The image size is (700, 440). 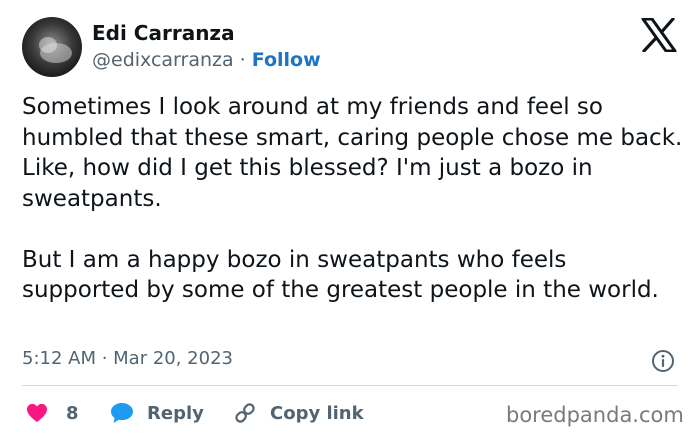 I want to click on reply-label: Reply, so click(x=175, y=413).